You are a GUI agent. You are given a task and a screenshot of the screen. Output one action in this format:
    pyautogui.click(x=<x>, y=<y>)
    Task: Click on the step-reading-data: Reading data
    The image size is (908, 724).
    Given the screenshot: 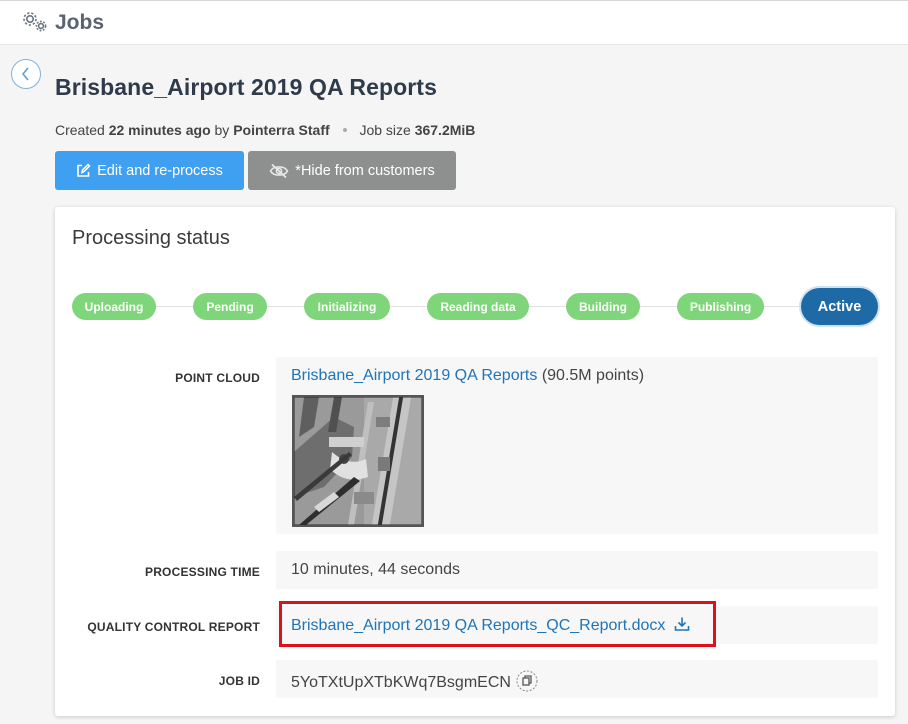 What is the action you would take?
    pyautogui.click(x=478, y=306)
    